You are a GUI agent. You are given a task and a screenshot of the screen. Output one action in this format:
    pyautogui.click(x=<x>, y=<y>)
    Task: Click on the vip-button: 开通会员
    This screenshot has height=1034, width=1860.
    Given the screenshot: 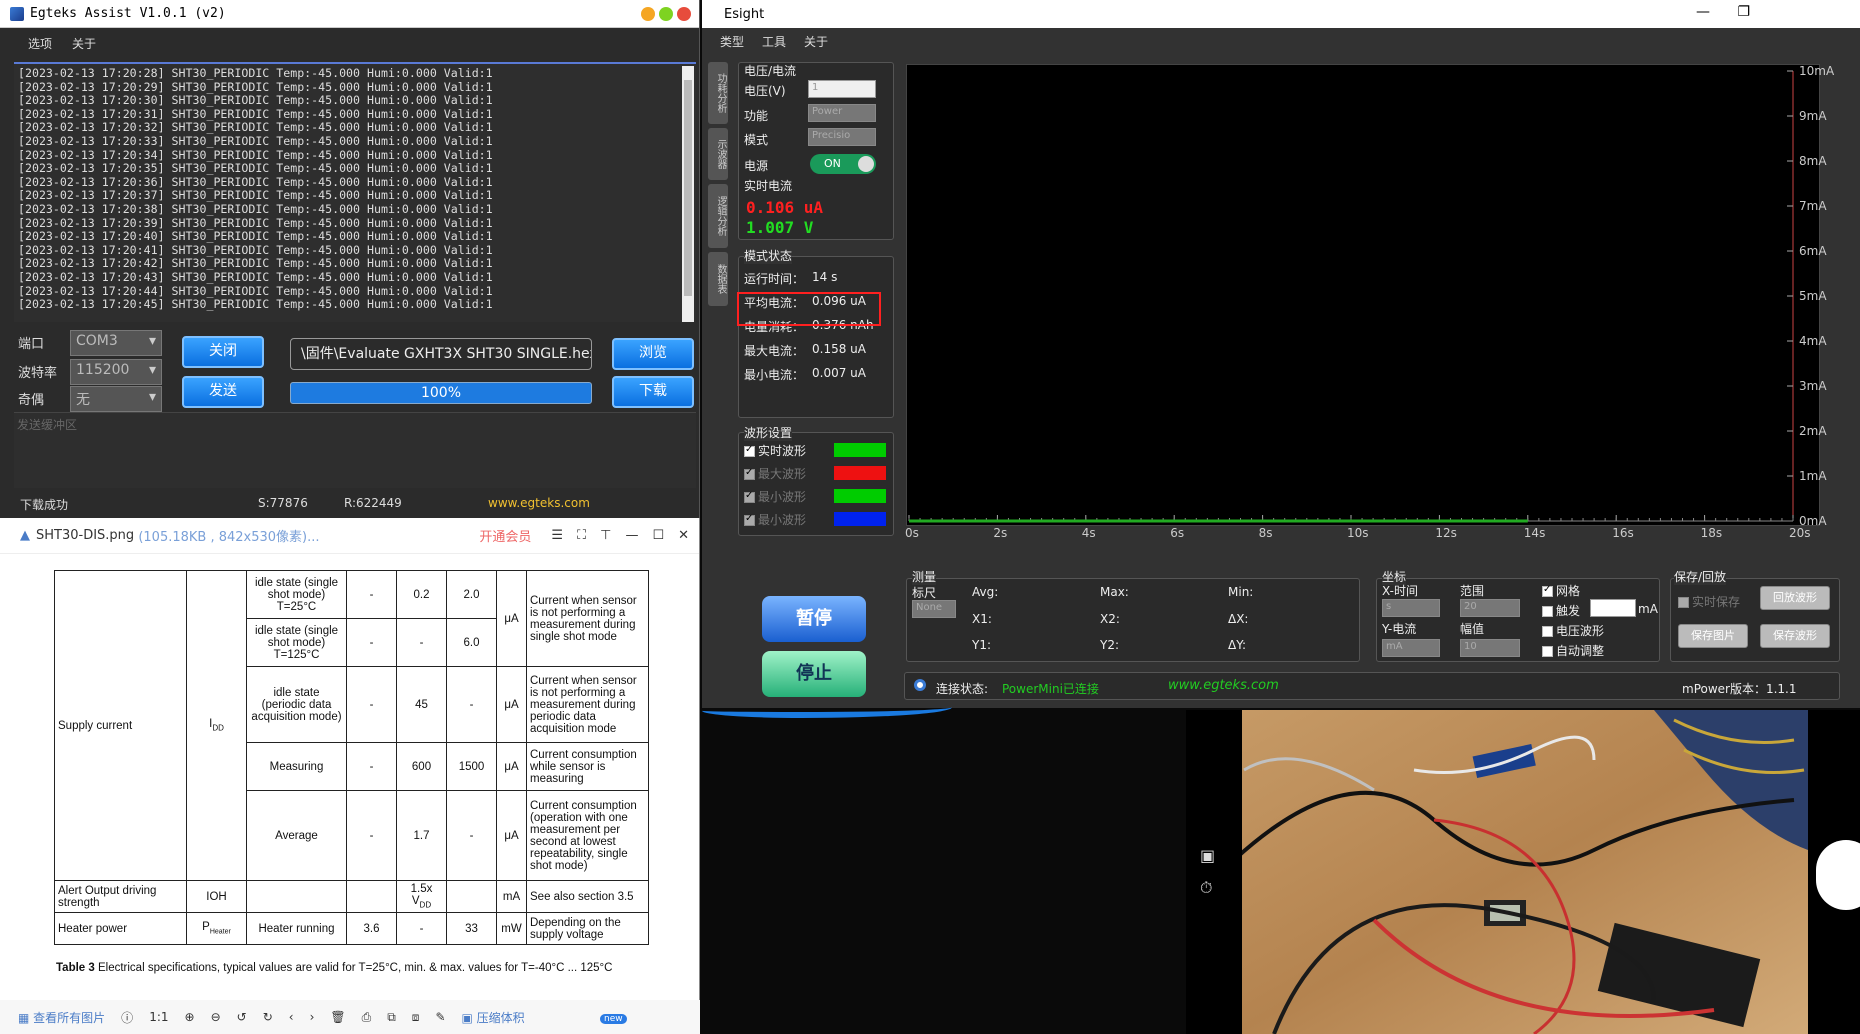 What is the action you would take?
    pyautogui.click(x=505, y=535)
    